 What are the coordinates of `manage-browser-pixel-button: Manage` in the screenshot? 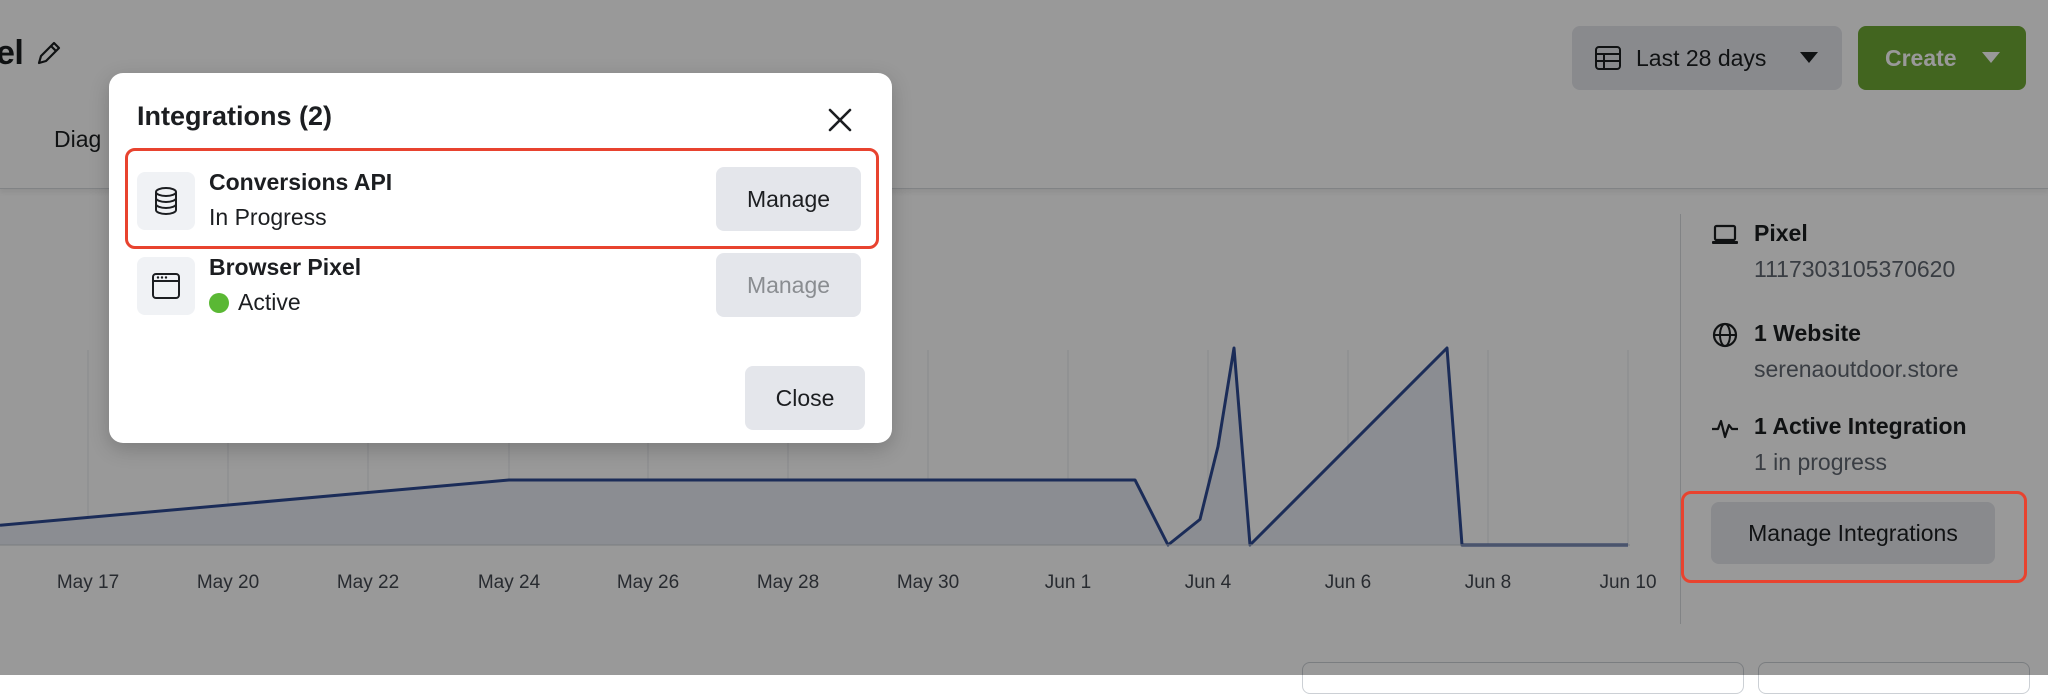 It's located at (788, 285).